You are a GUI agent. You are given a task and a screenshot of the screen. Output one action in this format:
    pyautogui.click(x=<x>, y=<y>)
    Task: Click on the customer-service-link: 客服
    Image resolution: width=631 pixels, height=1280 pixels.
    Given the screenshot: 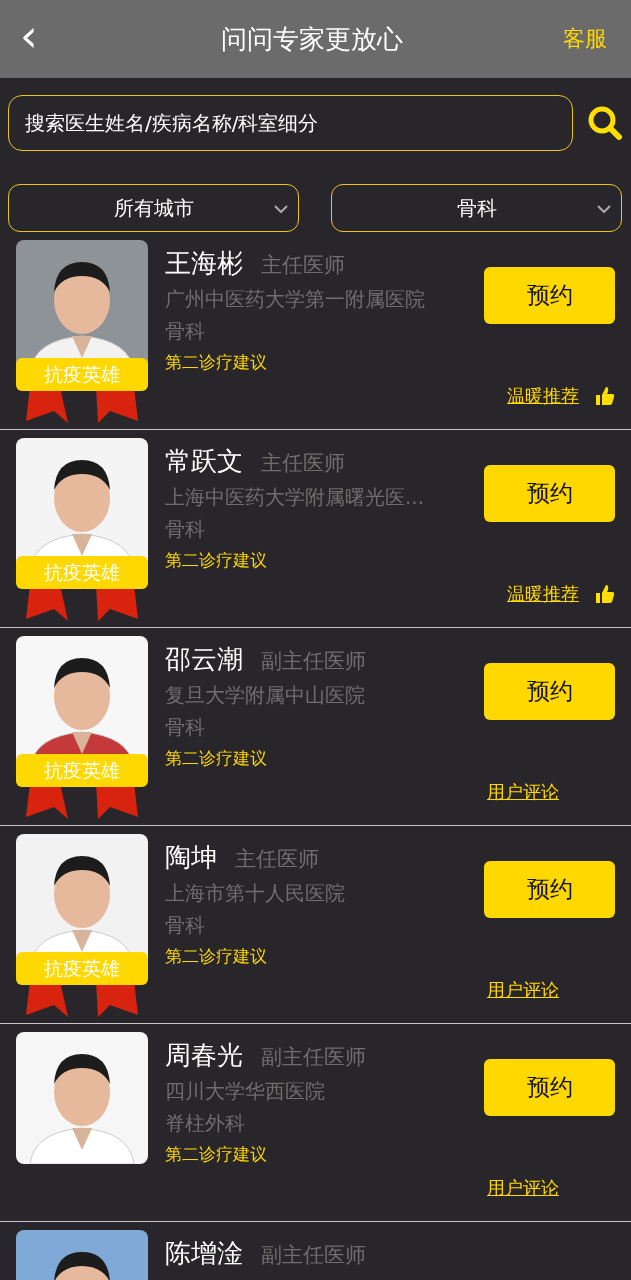 What is the action you would take?
    pyautogui.click(x=585, y=39)
    